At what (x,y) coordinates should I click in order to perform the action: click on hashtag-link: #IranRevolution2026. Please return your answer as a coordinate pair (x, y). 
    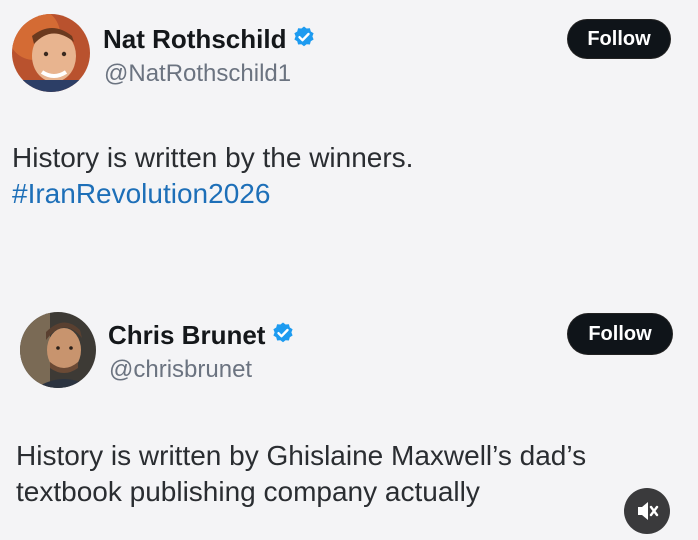
    Looking at the image, I should click on (212, 194).